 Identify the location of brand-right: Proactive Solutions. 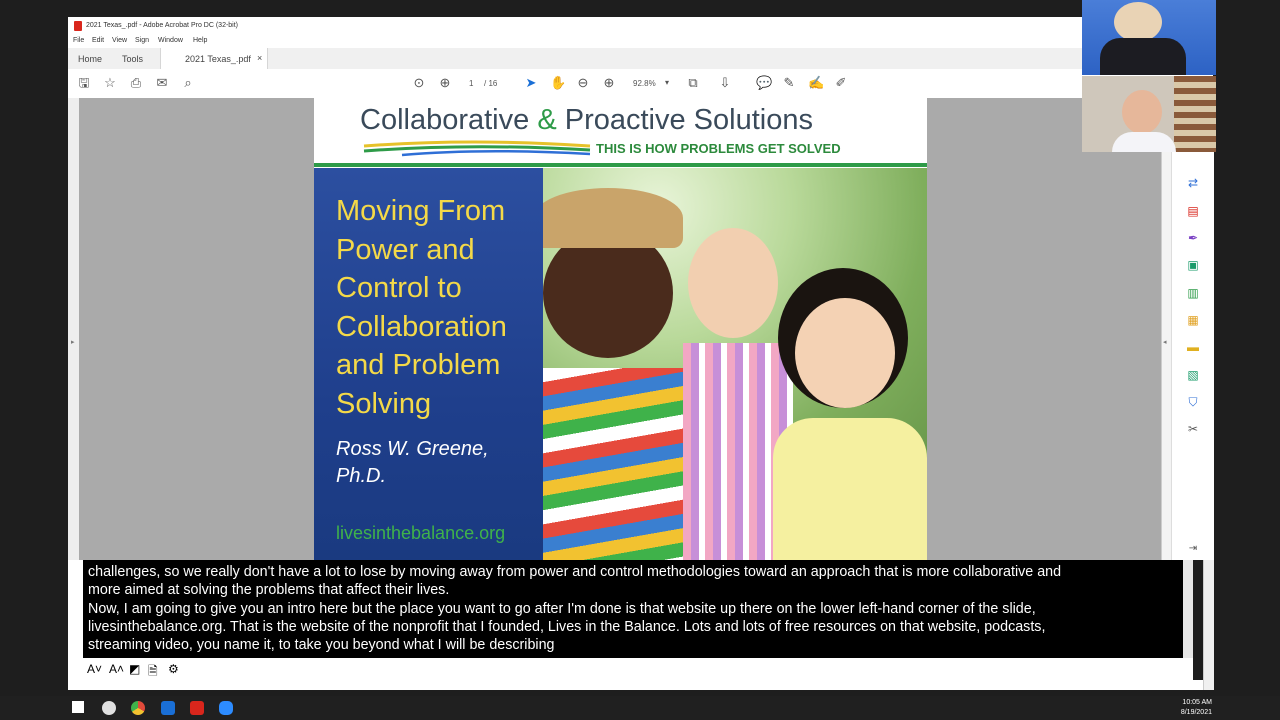
(684, 120).